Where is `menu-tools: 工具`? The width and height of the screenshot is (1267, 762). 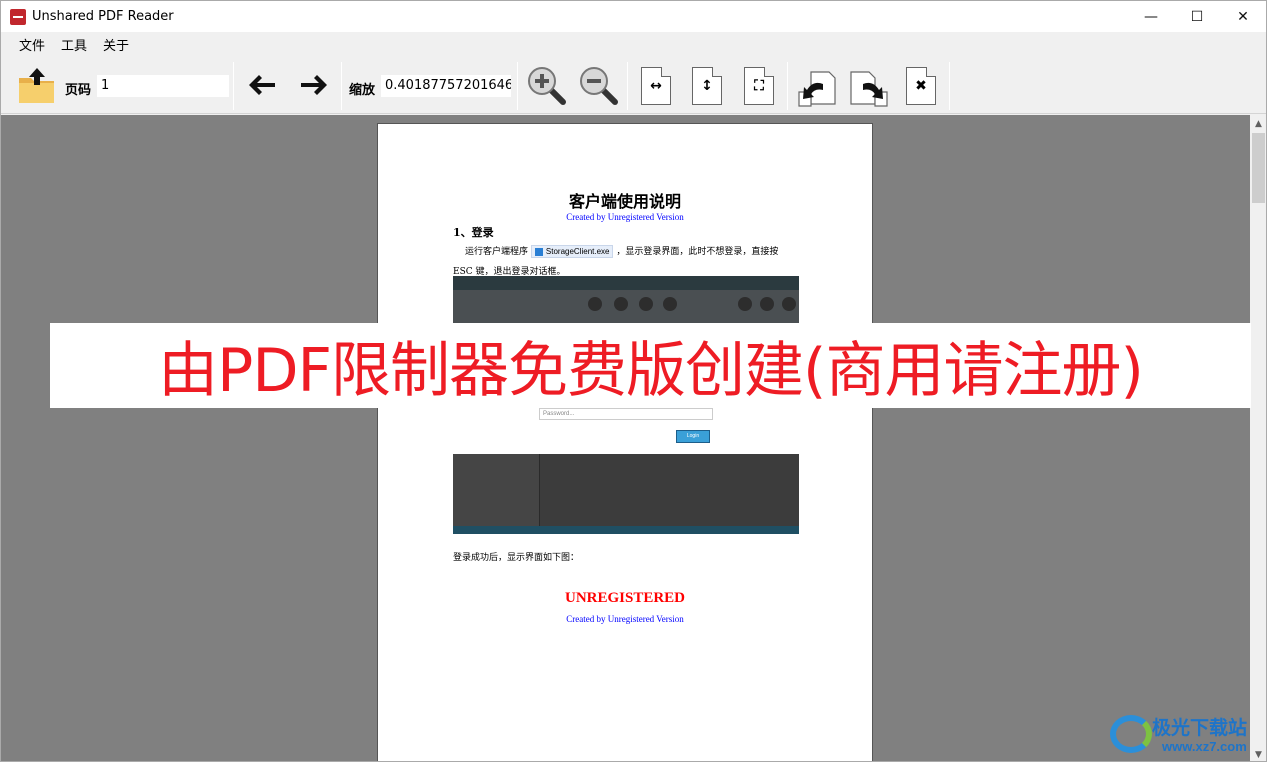
menu-tools: 工具 is located at coordinates (74, 44).